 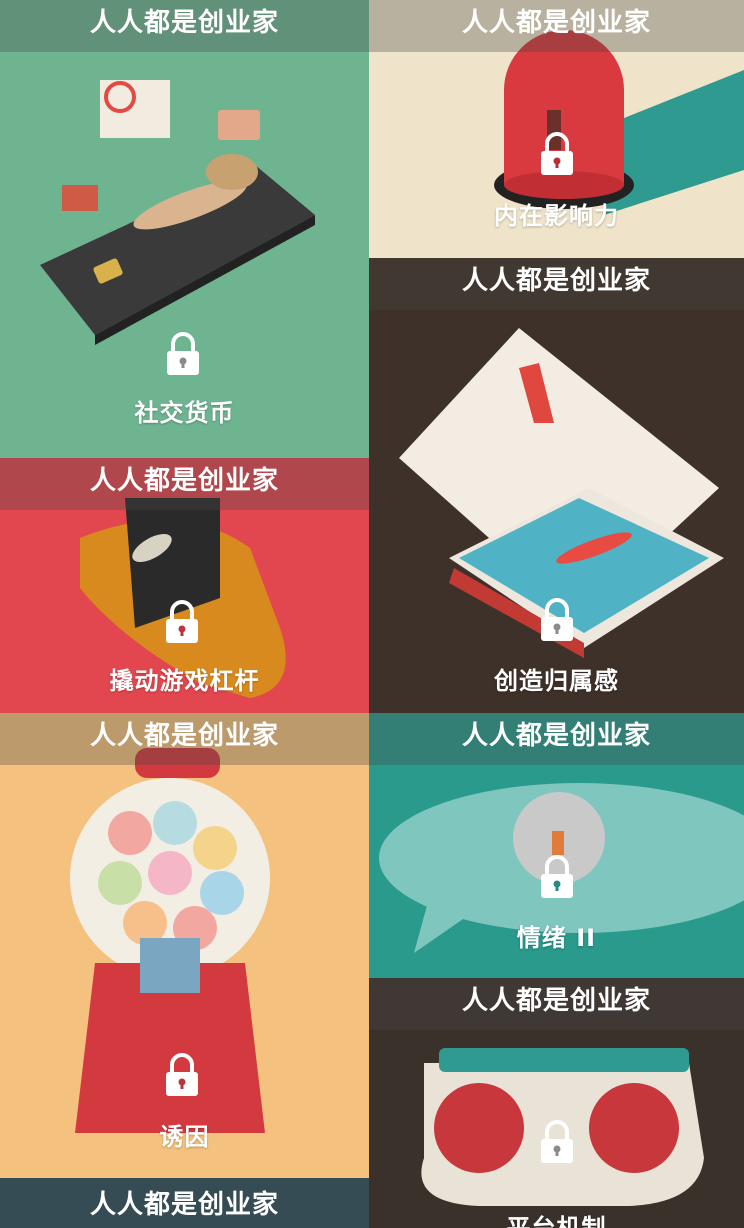 I want to click on card-title: 情绪 II, so click(x=556, y=938).